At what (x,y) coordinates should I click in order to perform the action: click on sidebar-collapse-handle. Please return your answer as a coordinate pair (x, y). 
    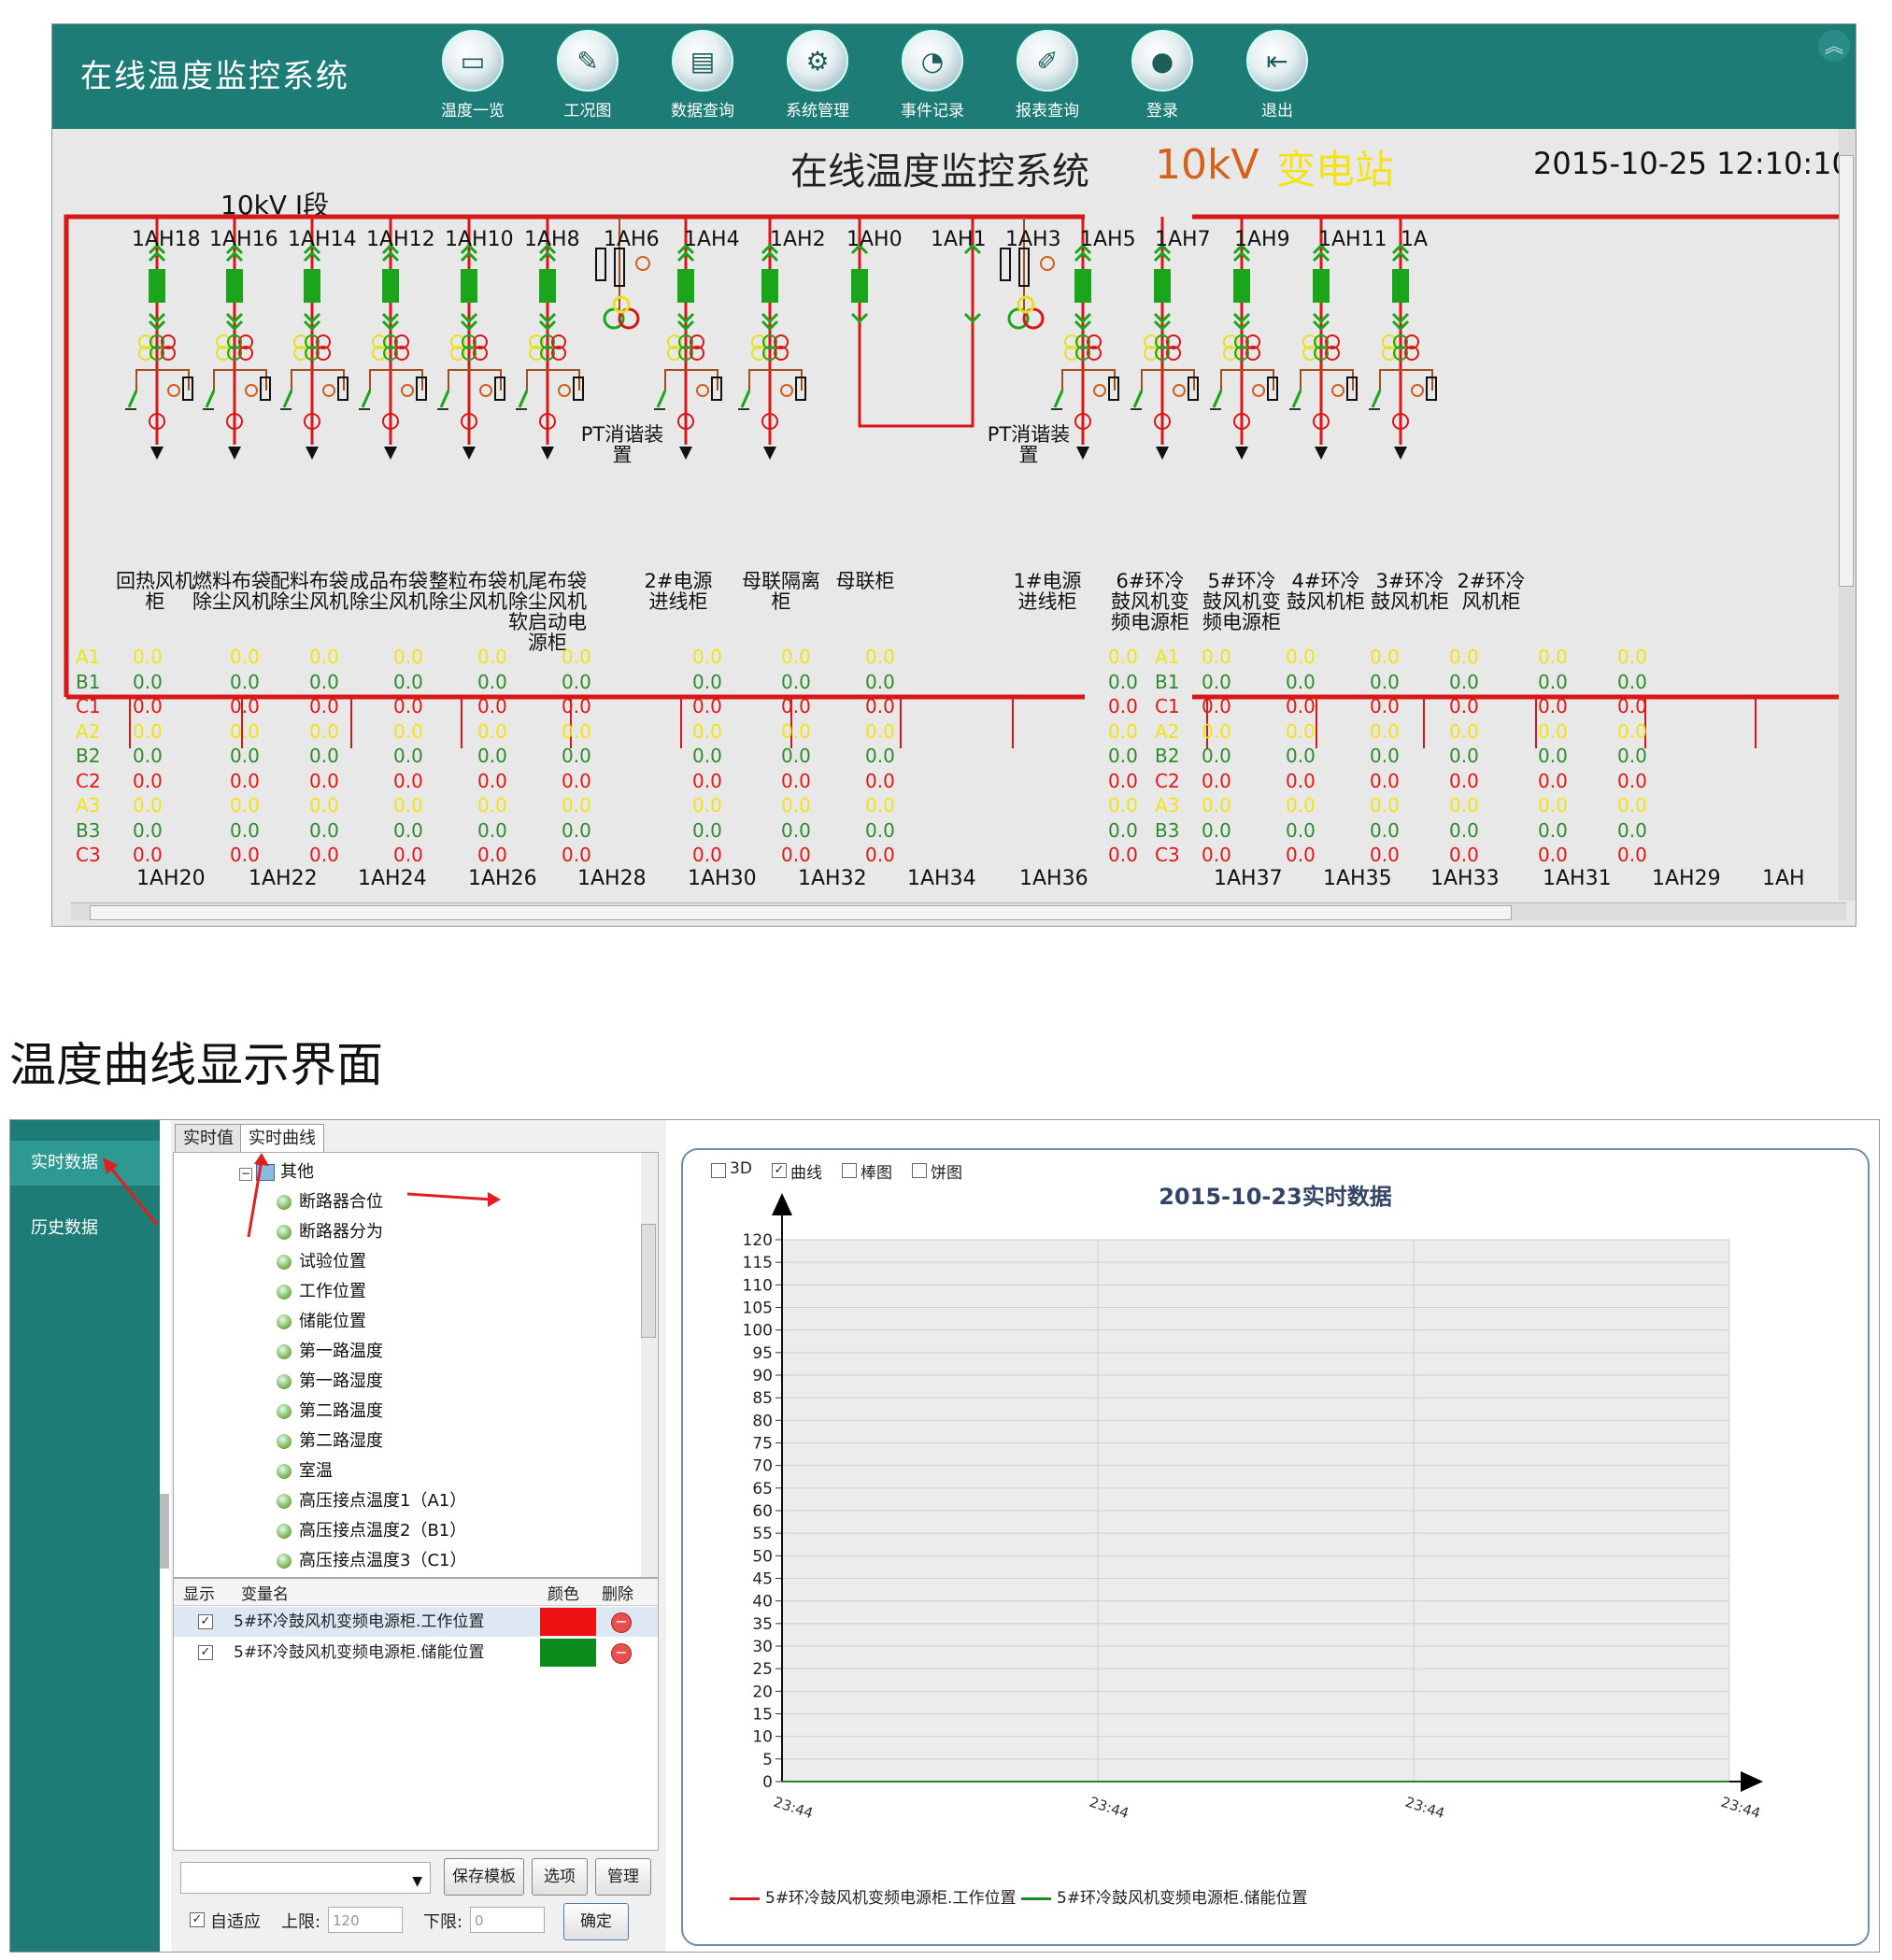
    Looking at the image, I should click on (164, 1532).